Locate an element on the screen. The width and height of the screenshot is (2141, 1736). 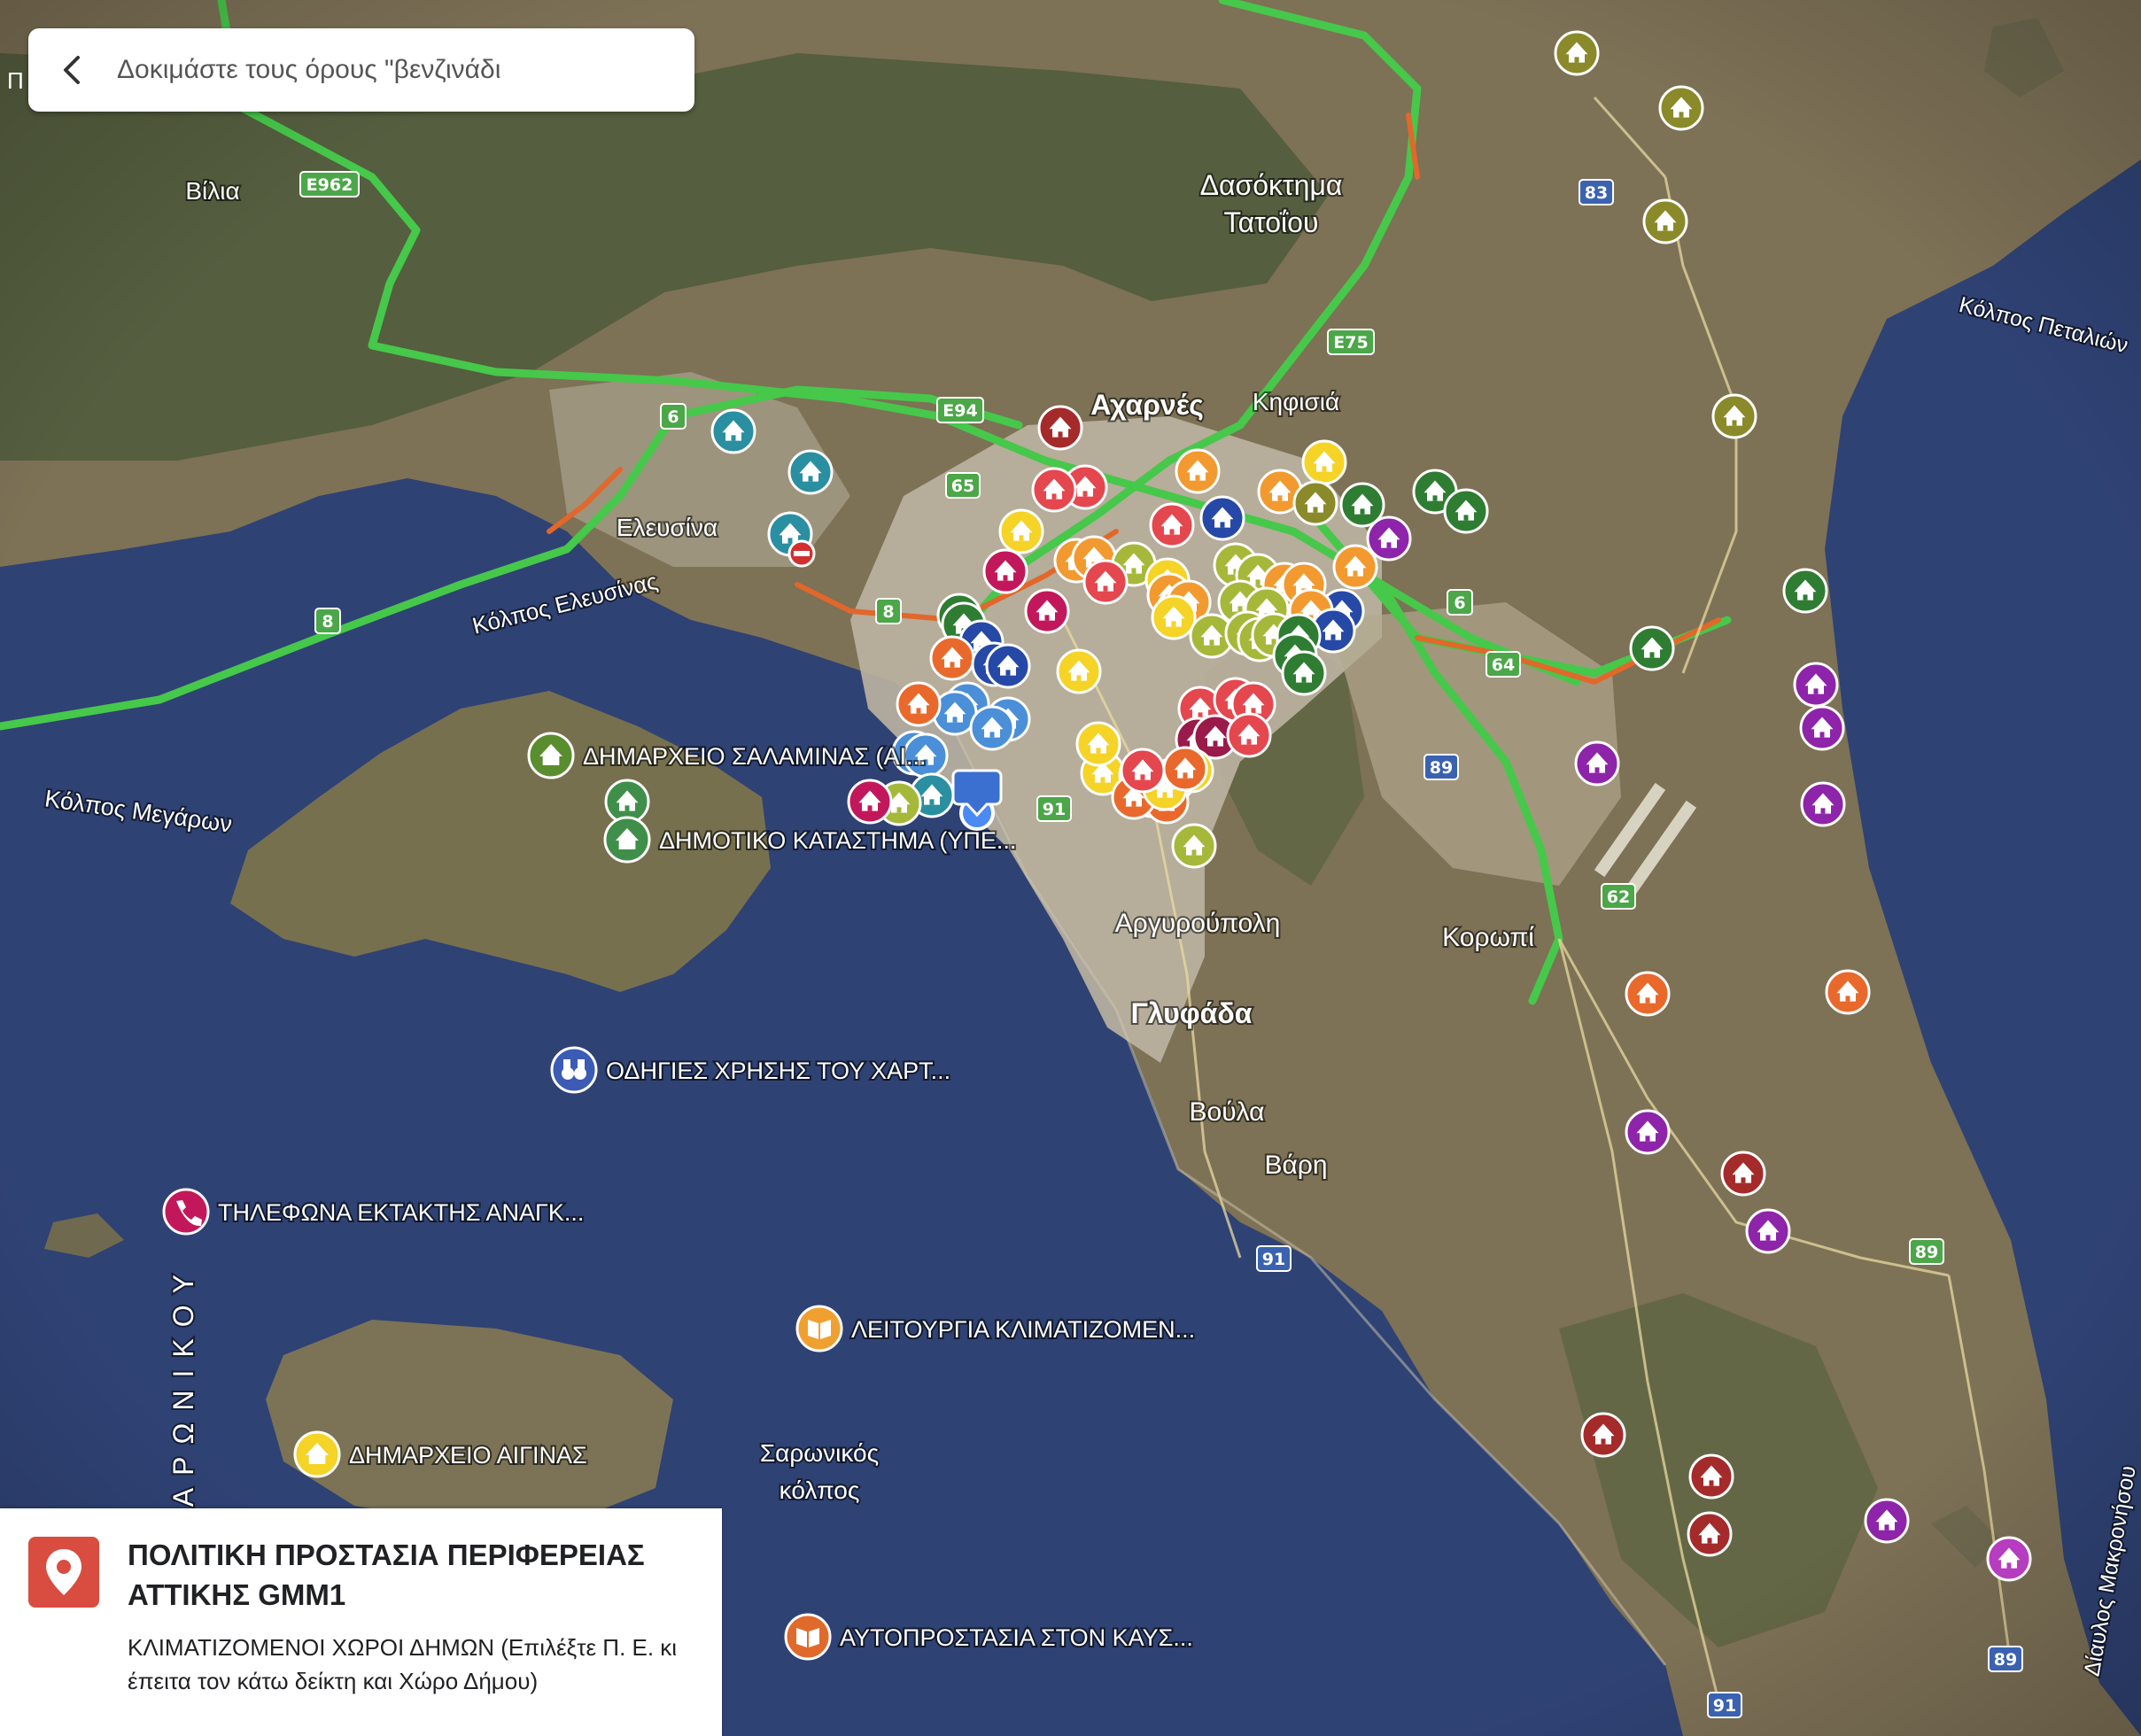
place-label: Γλυφάδα is located at coordinates (1192, 1013).